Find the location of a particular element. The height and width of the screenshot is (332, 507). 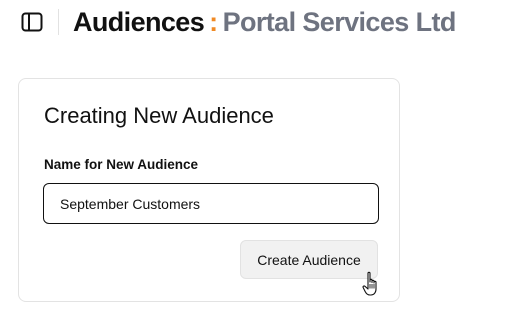

header-divider is located at coordinates (58, 22).